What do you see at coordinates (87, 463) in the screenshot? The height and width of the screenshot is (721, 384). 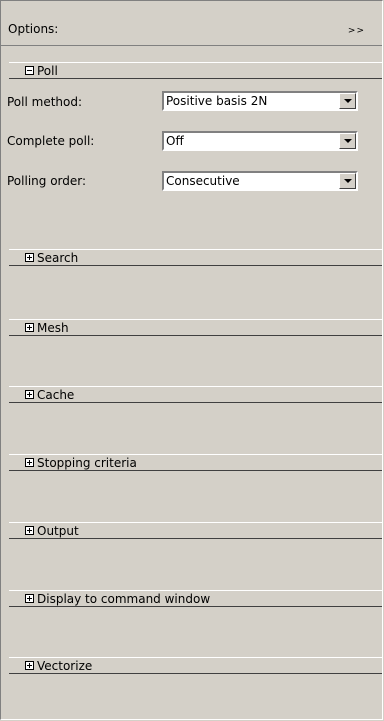 I see `section-stopping-criteria-label: Stopping criteria` at bounding box center [87, 463].